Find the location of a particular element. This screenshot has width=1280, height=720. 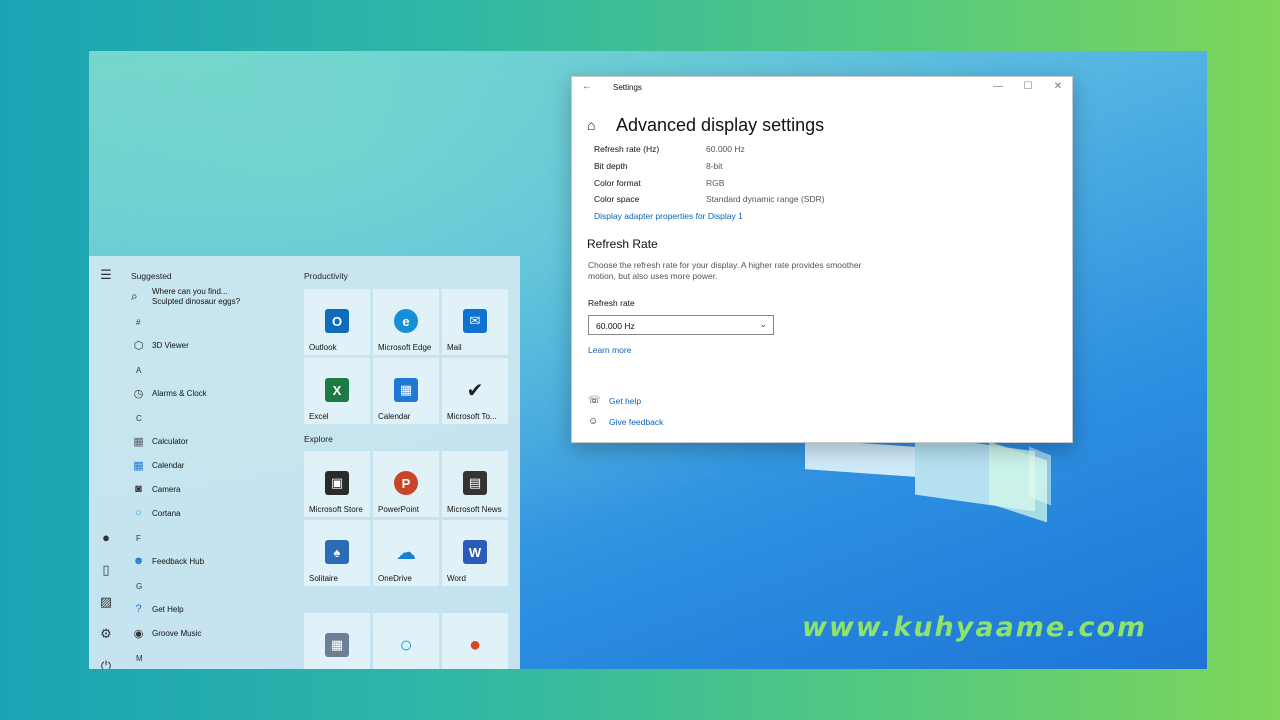

letter-header: G is located at coordinates (139, 586).